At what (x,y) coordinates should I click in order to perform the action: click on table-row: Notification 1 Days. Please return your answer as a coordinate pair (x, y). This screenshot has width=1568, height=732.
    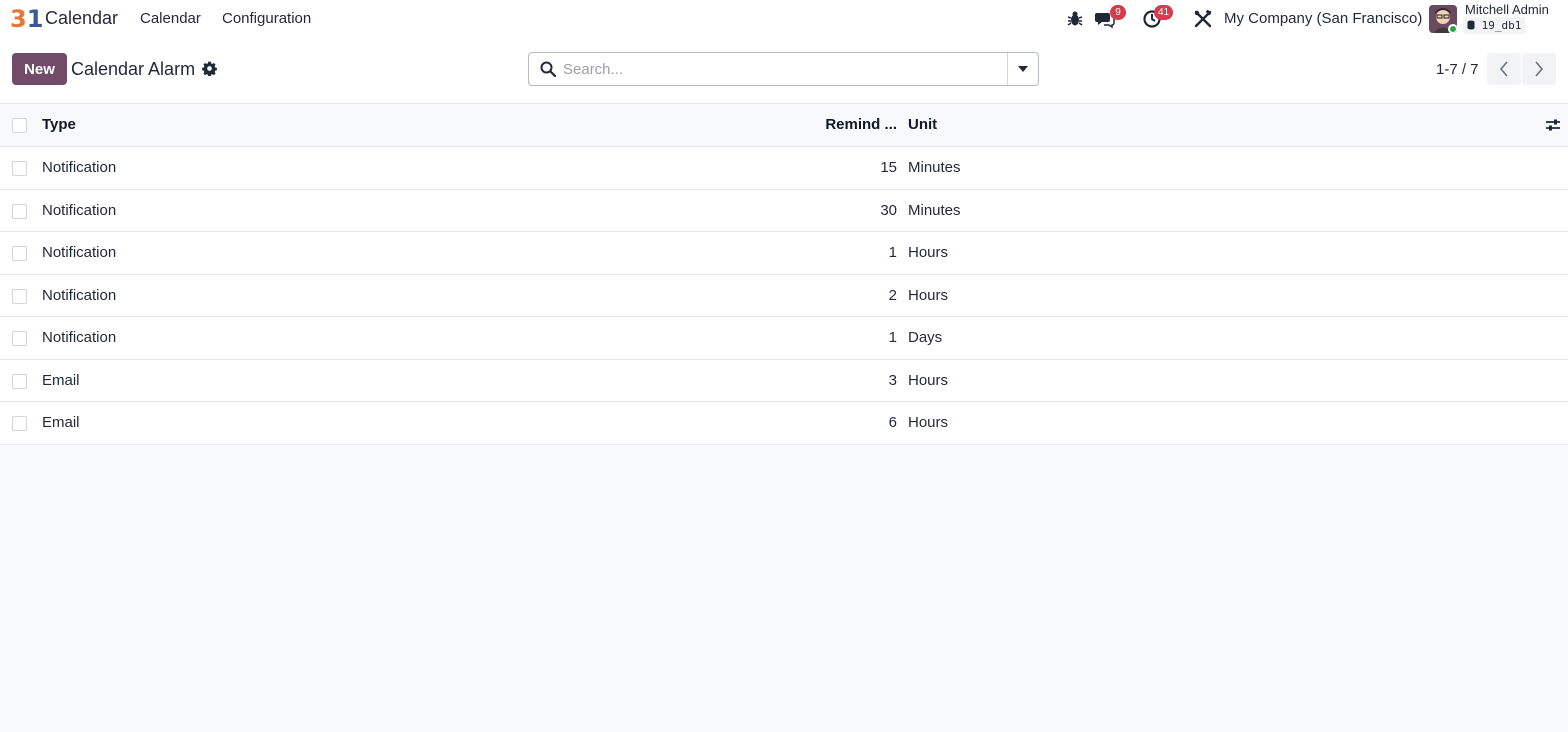
    Looking at the image, I should click on (784, 338).